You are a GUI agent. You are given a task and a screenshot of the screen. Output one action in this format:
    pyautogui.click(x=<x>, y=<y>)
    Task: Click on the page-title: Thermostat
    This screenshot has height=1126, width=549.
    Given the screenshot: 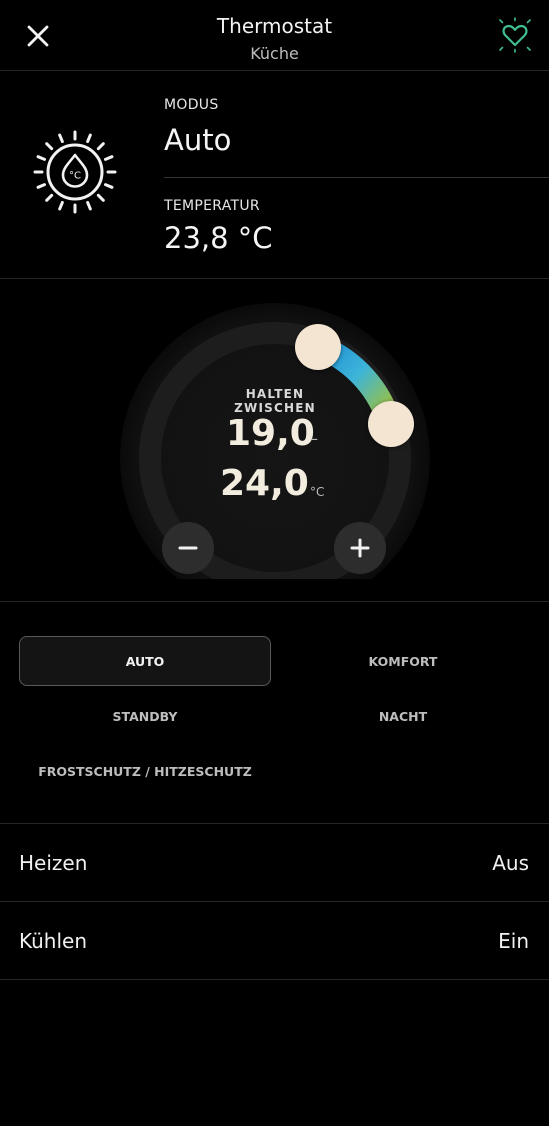 What is the action you would take?
    pyautogui.click(x=274, y=26)
    